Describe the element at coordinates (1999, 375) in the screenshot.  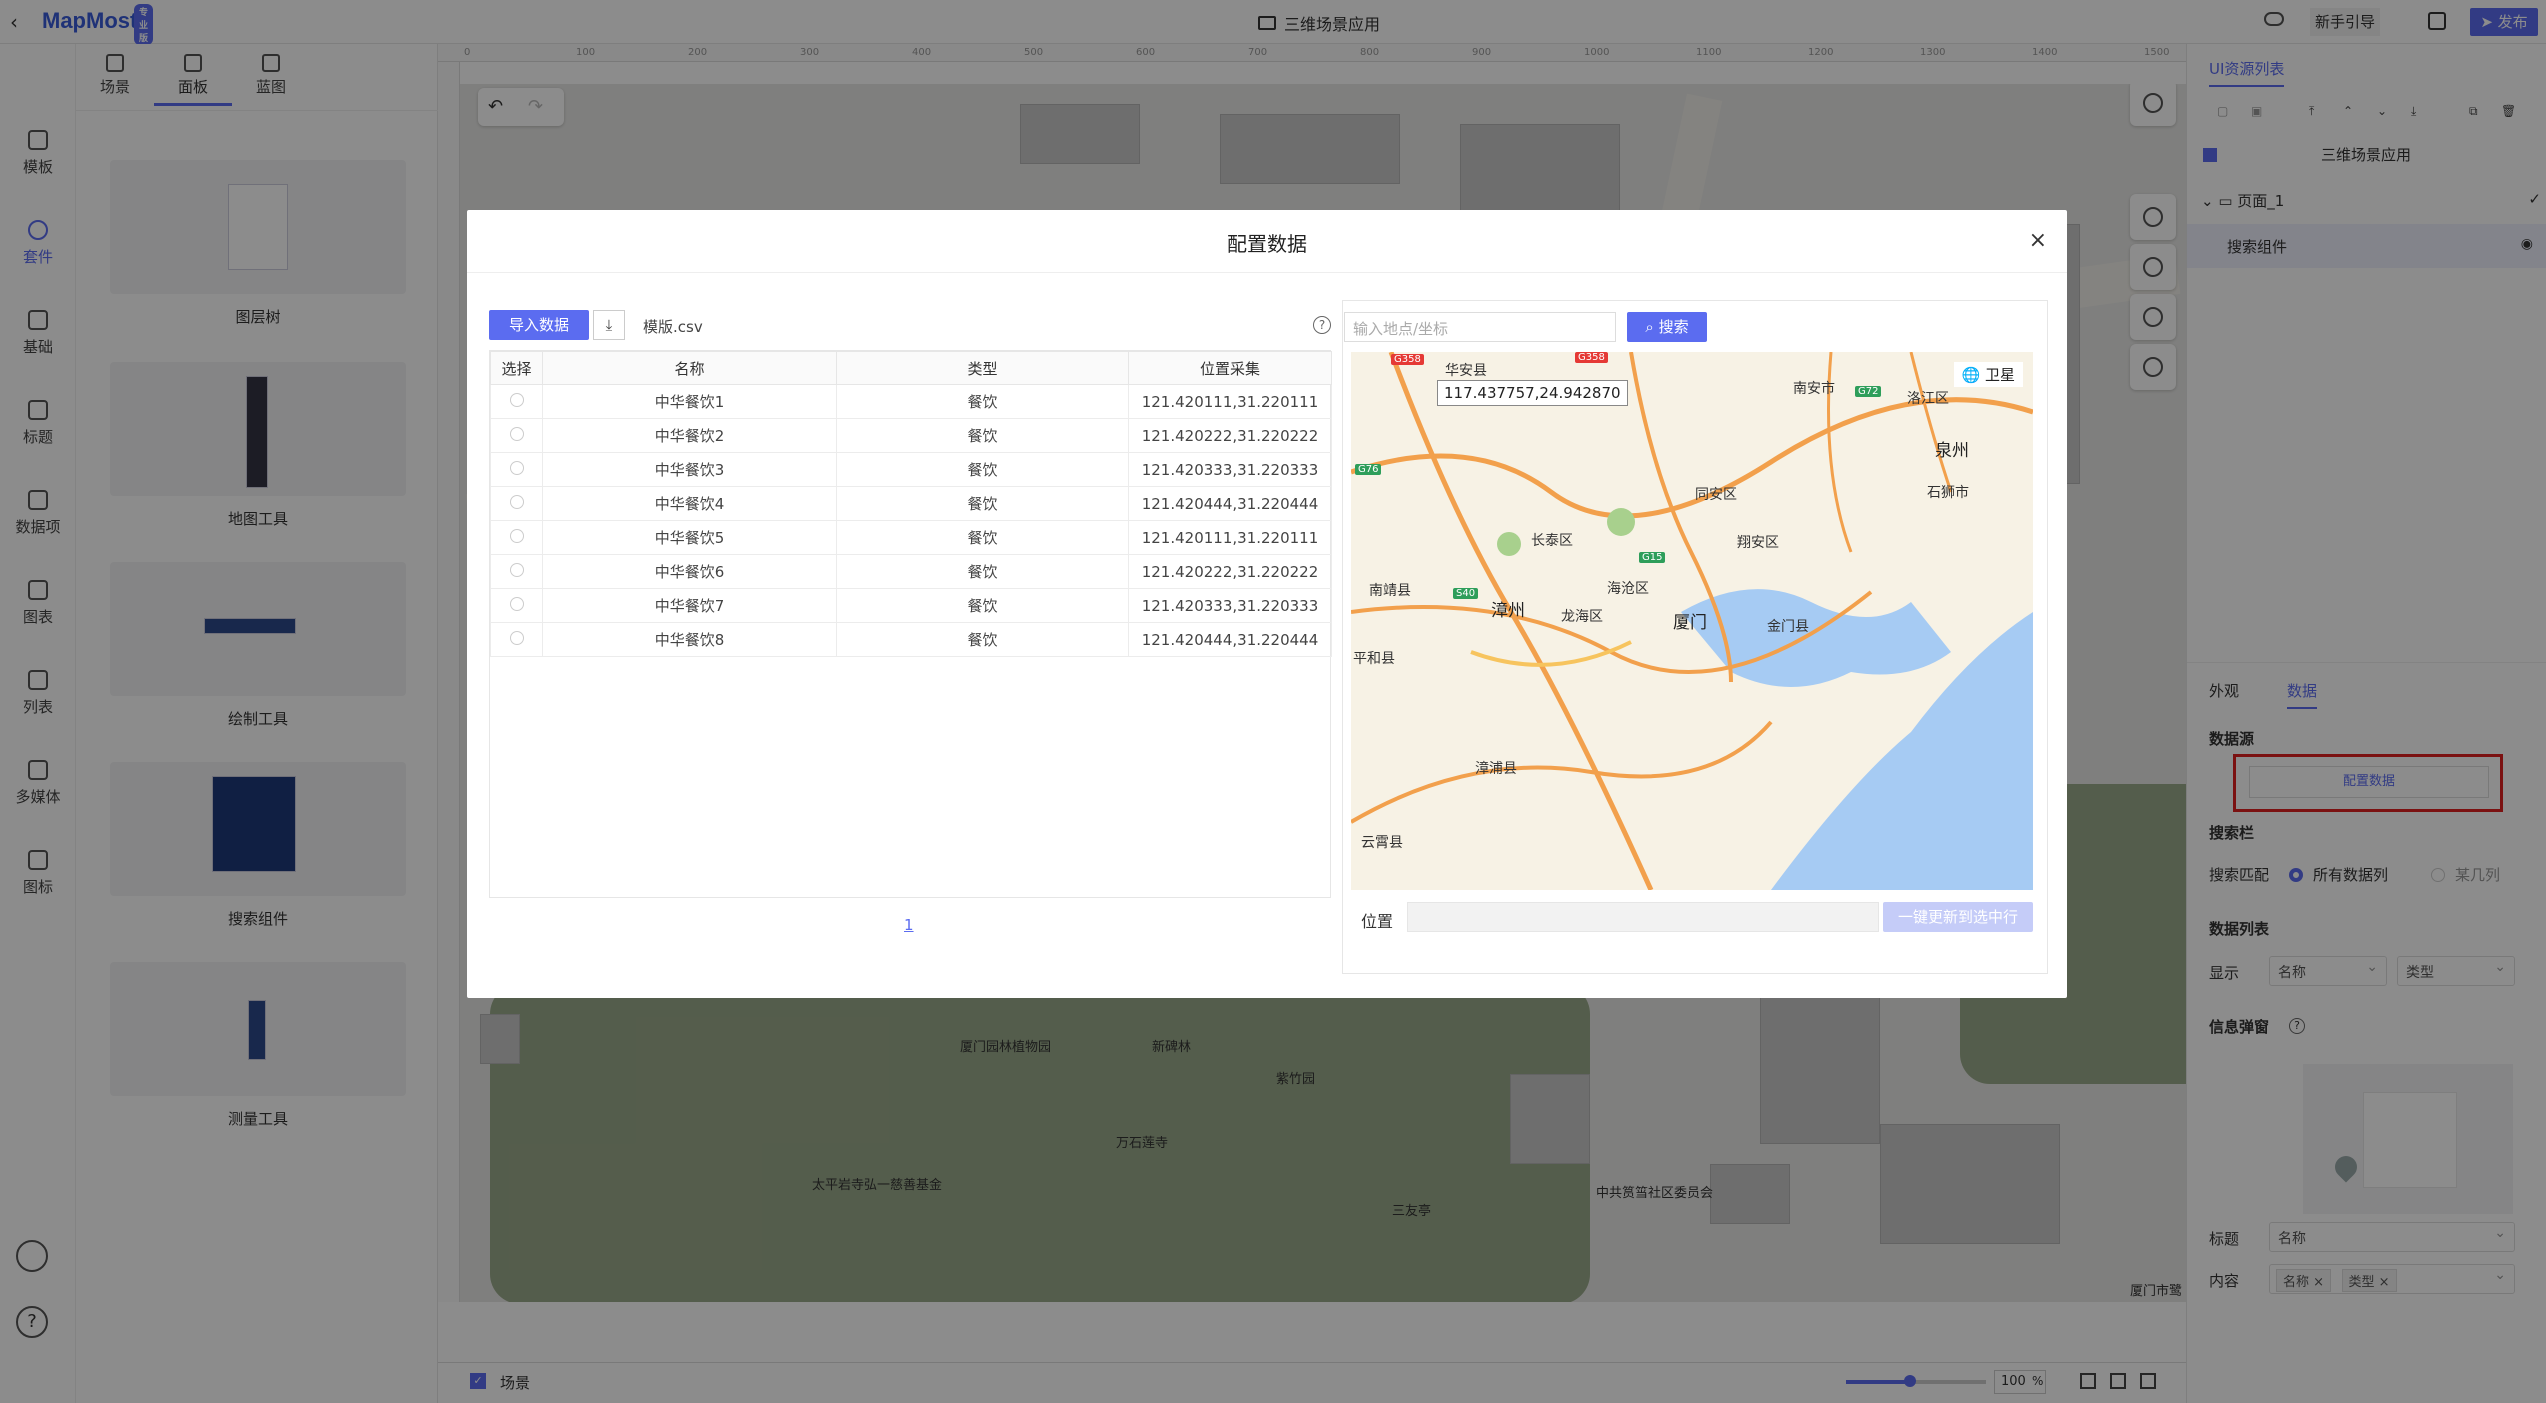
I see `satellite-label: 卫星` at that location.